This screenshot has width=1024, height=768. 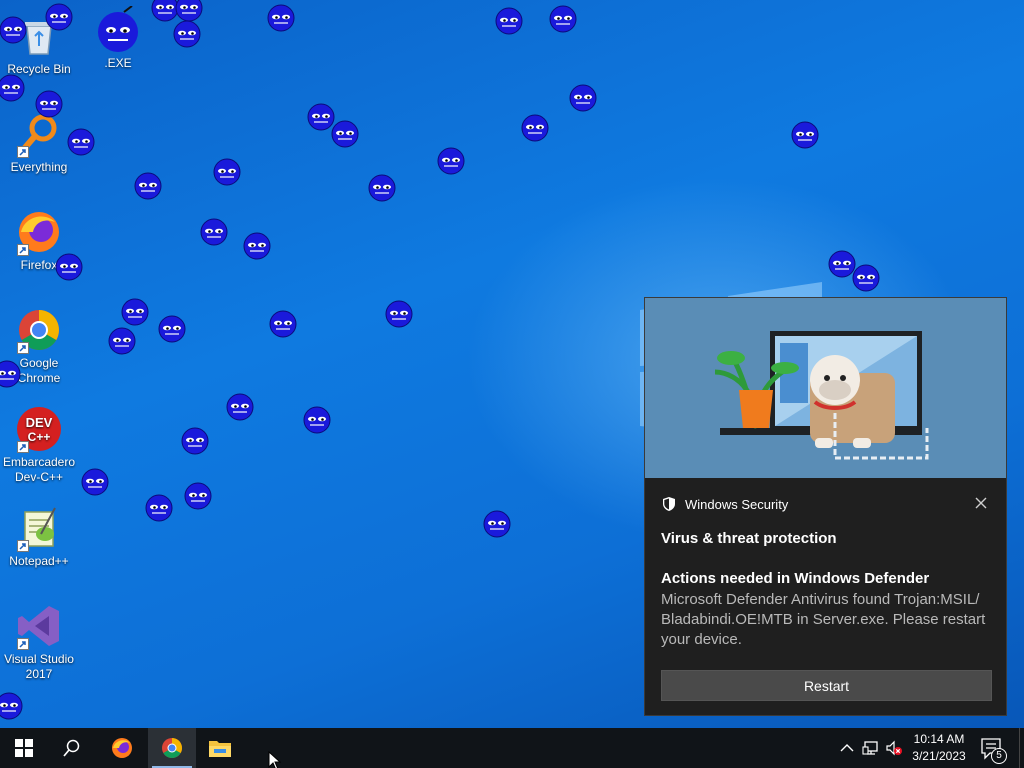 What do you see at coordinates (512, 748) in the screenshot?
I see `taskbar: 10:14 AM 3/21/2023 5` at bounding box center [512, 748].